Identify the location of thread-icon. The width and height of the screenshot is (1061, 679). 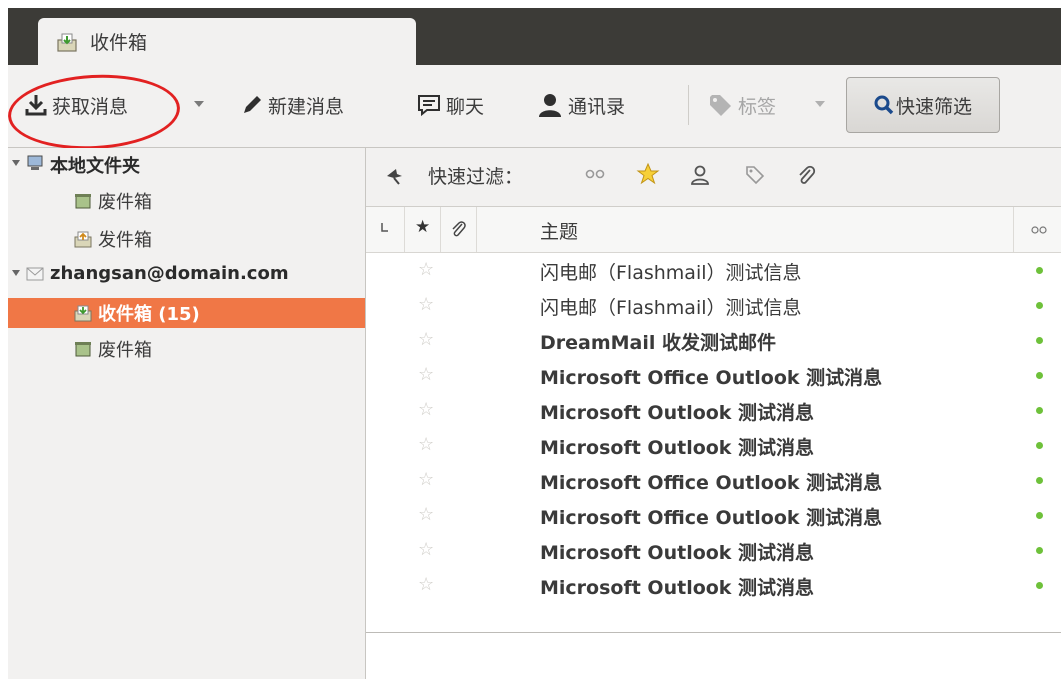
(384, 227).